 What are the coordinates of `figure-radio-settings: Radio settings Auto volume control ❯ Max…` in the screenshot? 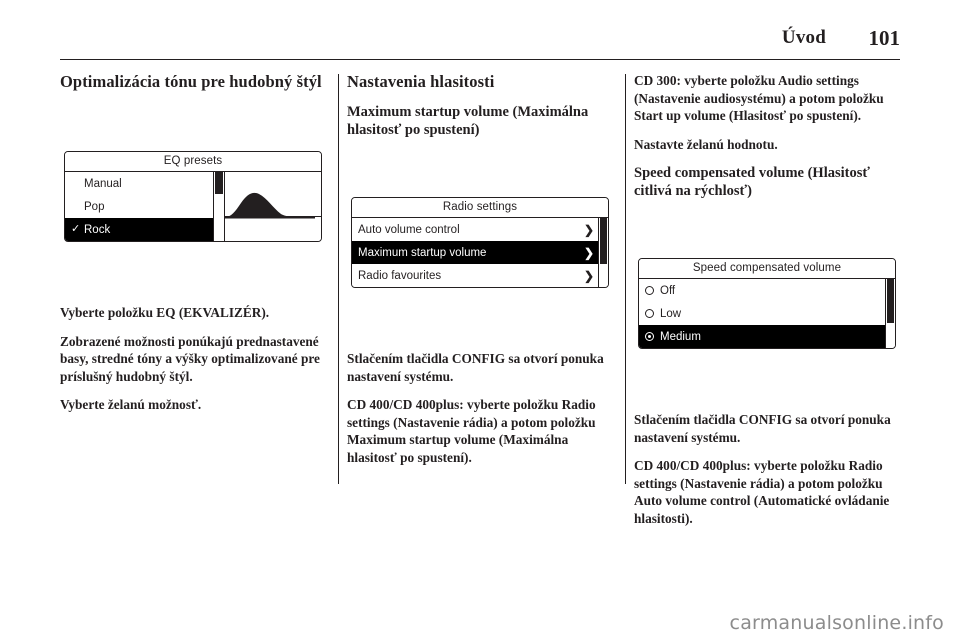 It's located at (480, 242).